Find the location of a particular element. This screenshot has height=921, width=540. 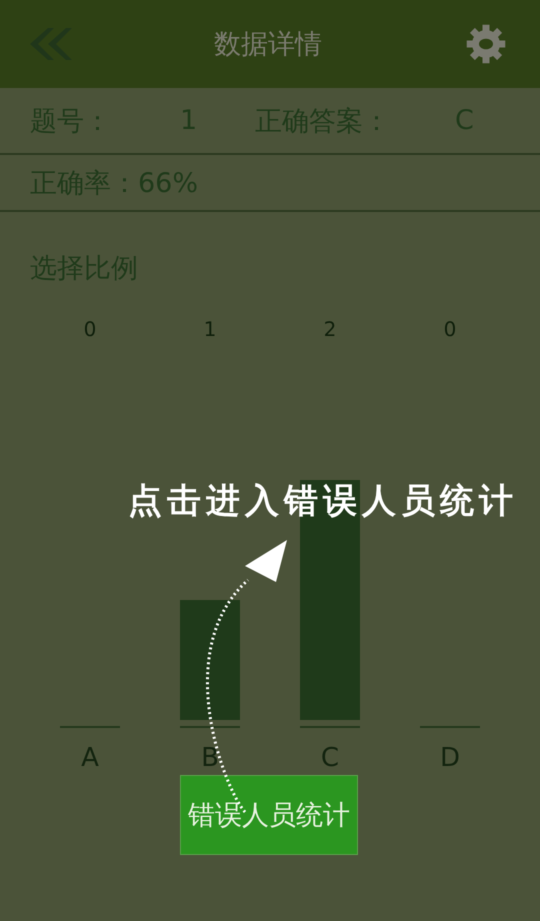

value-label: 1 is located at coordinates (210, 329).